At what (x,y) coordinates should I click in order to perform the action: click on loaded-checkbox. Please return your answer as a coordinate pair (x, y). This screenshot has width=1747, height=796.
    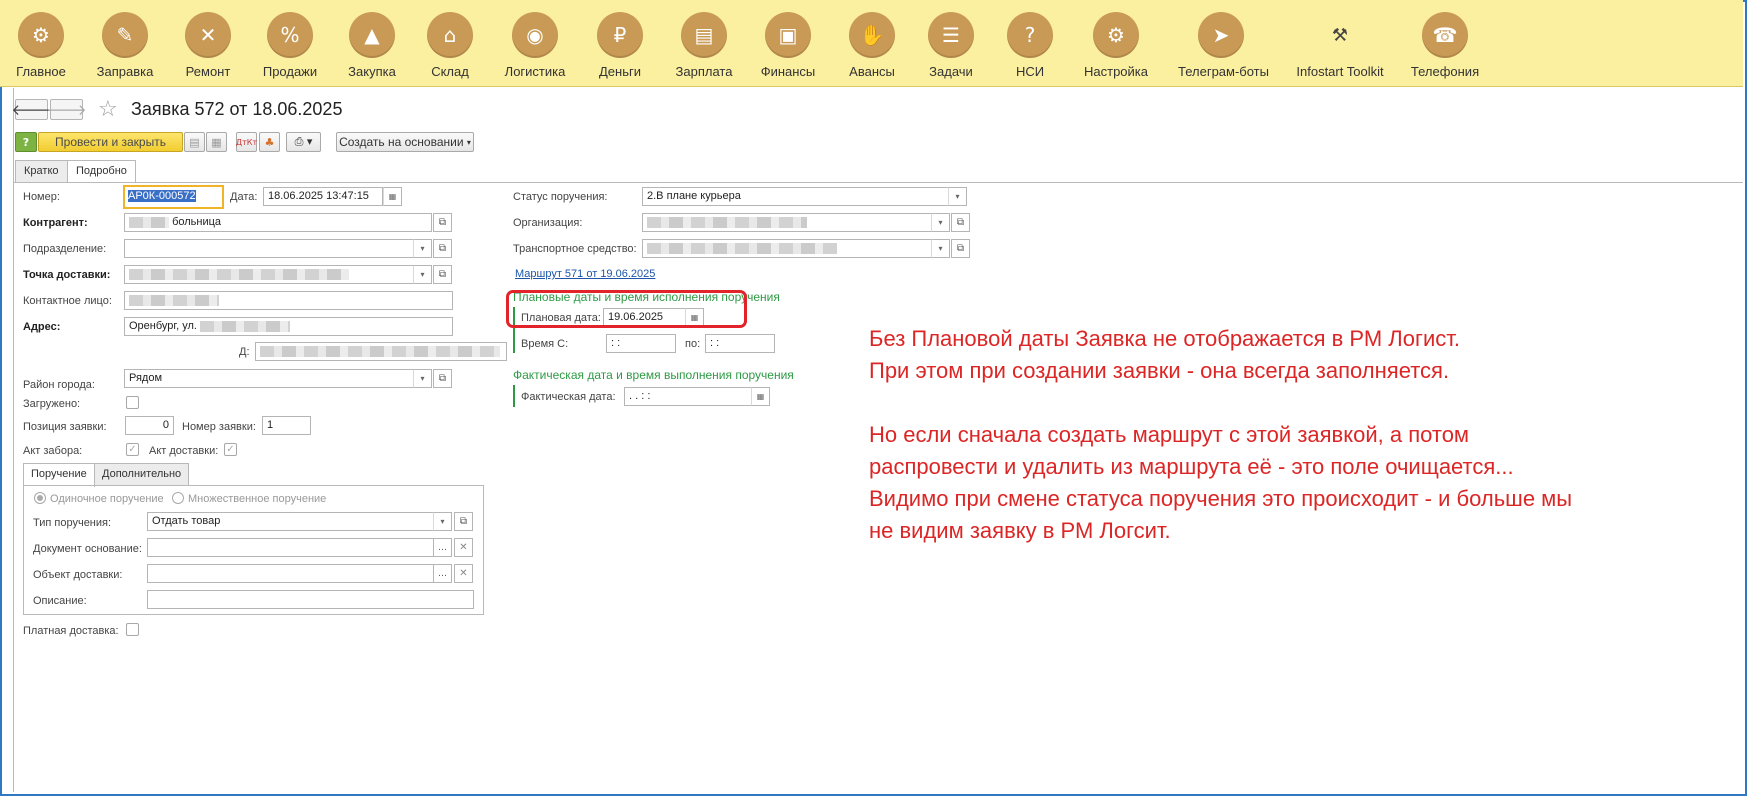
    Looking at the image, I should click on (132, 402).